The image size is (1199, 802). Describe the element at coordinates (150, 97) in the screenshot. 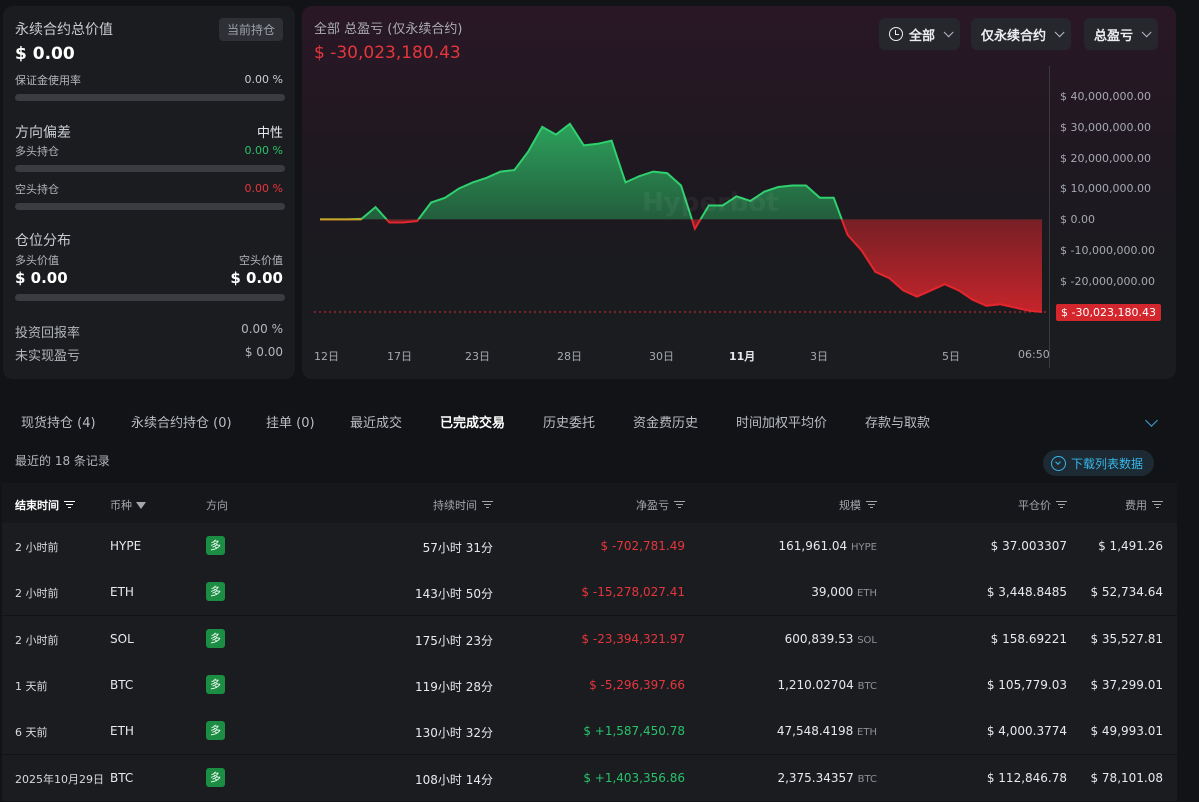

I see `margin-usage-bar` at that location.